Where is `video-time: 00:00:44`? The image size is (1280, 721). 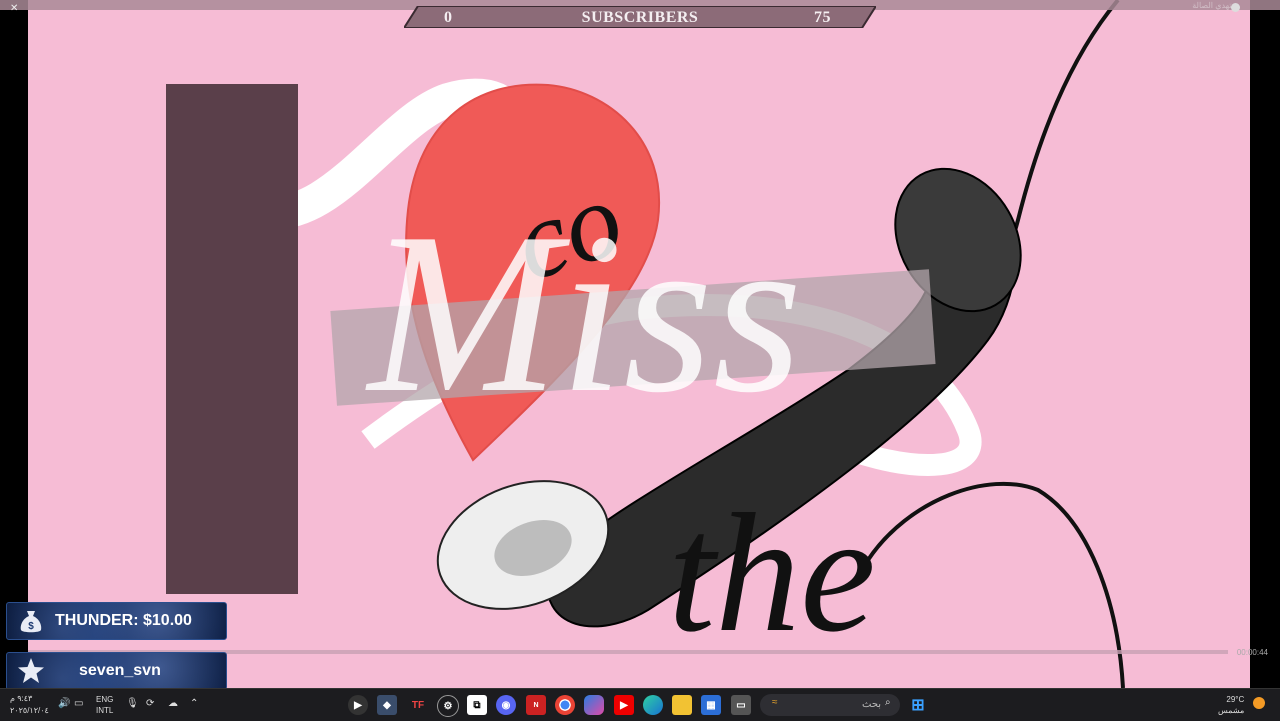
video-time: 00:00:44 is located at coordinates (1252, 652).